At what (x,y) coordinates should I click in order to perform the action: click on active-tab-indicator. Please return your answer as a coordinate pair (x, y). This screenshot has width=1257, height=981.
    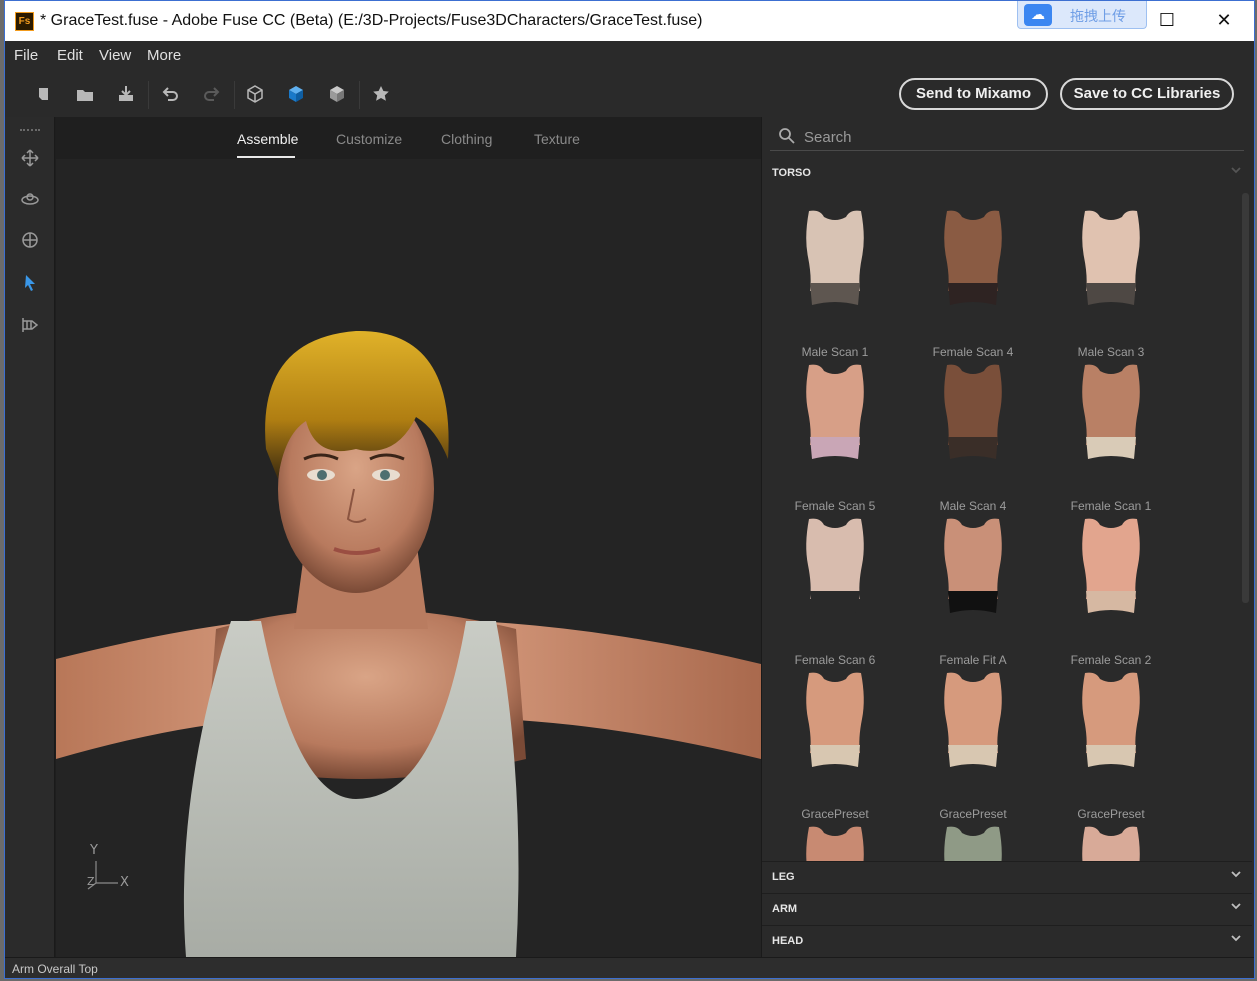
    Looking at the image, I should click on (266, 157).